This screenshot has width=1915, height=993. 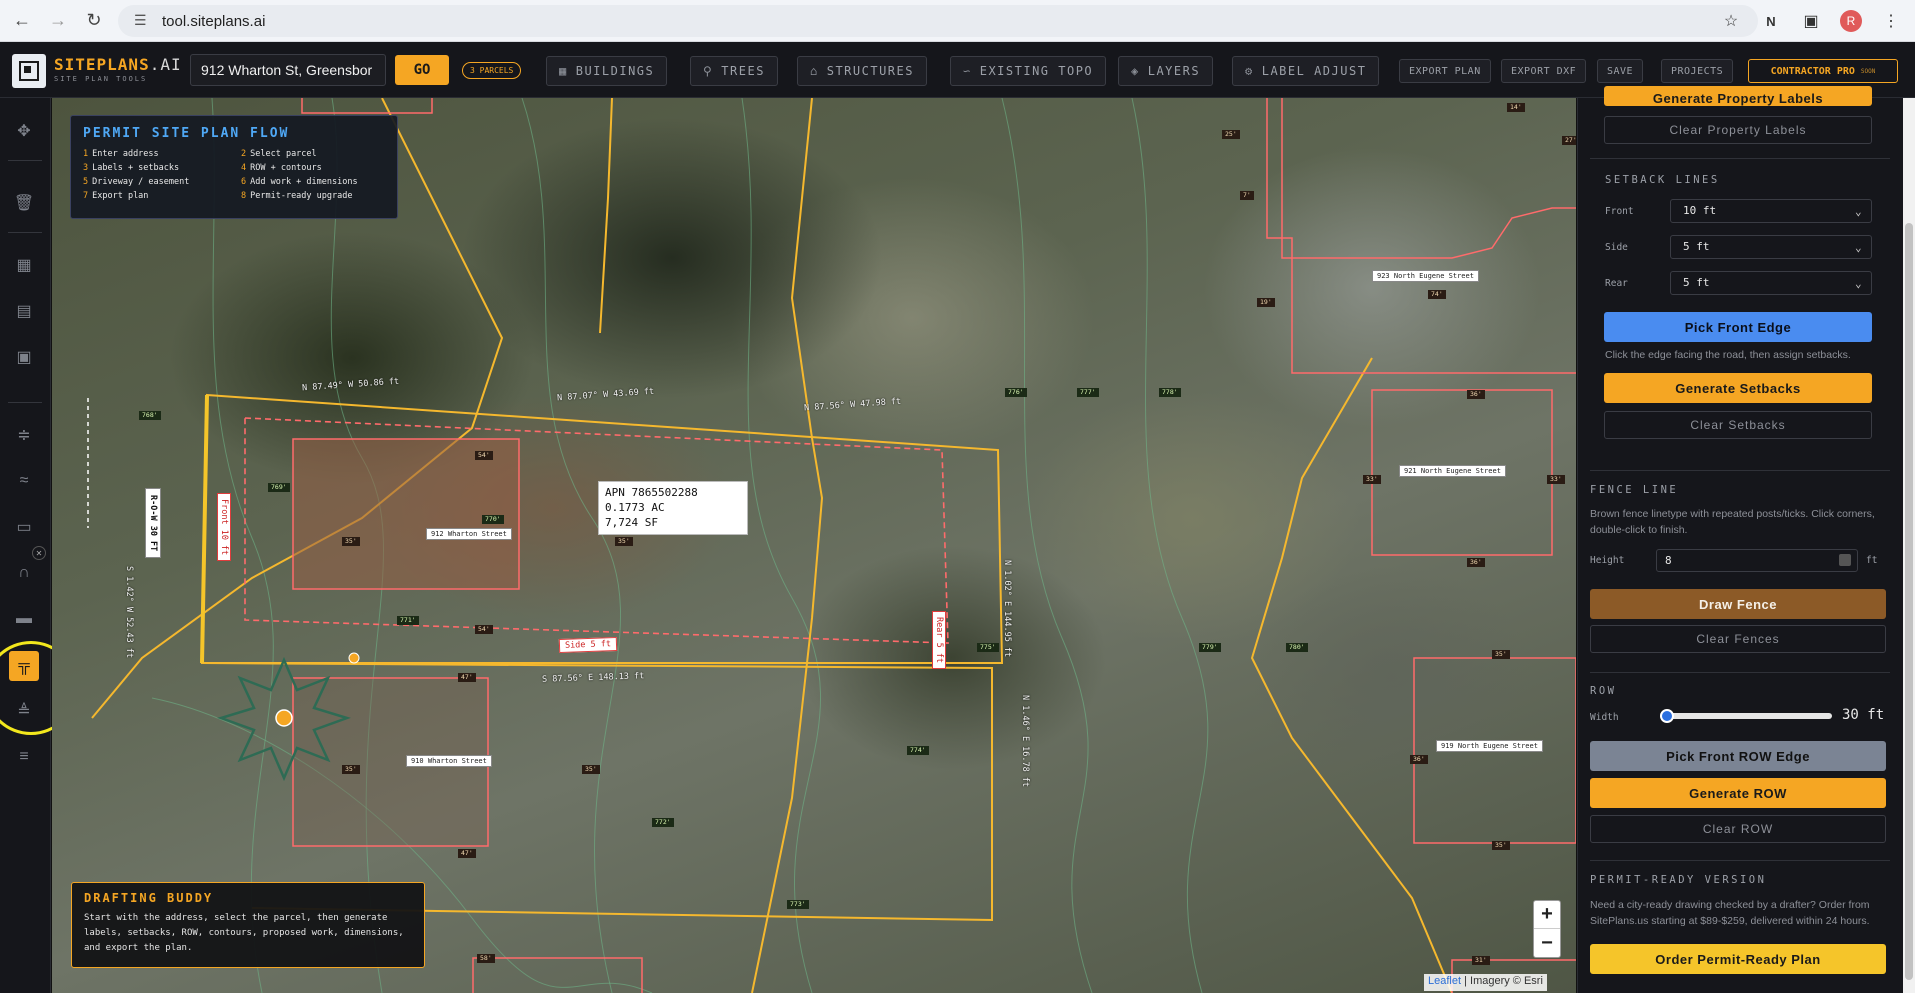 What do you see at coordinates (1547, 915) in the screenshot?
I see `zoom-in-button: +` at bounding box center [1547, 915].